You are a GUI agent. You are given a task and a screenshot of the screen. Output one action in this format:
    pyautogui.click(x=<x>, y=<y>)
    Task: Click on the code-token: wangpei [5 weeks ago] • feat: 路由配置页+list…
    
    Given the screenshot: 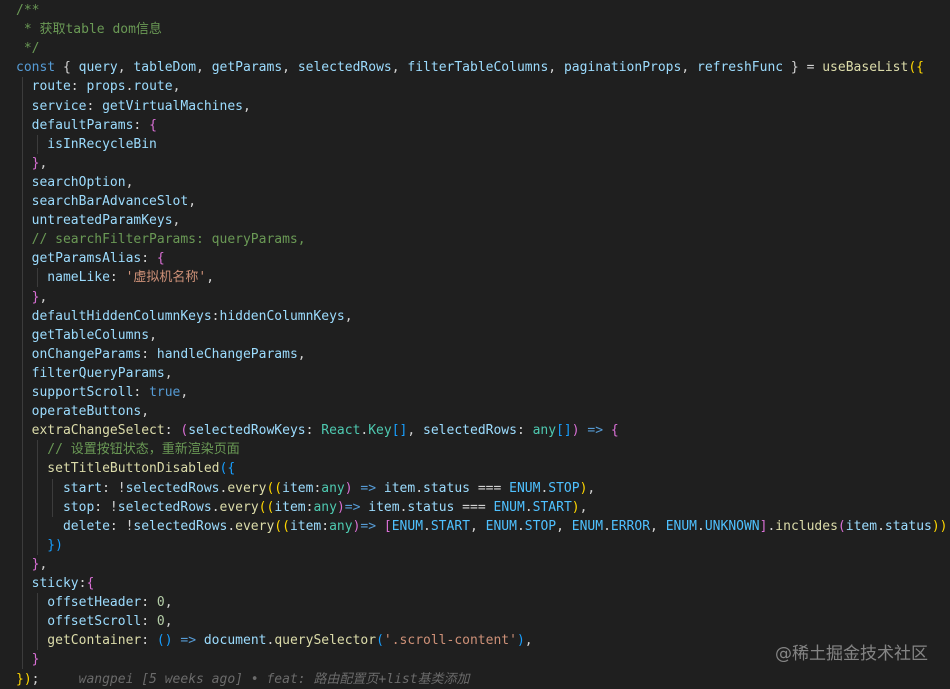 What is the action you would take?
    pyautogui.click(x=254, y=679)
    